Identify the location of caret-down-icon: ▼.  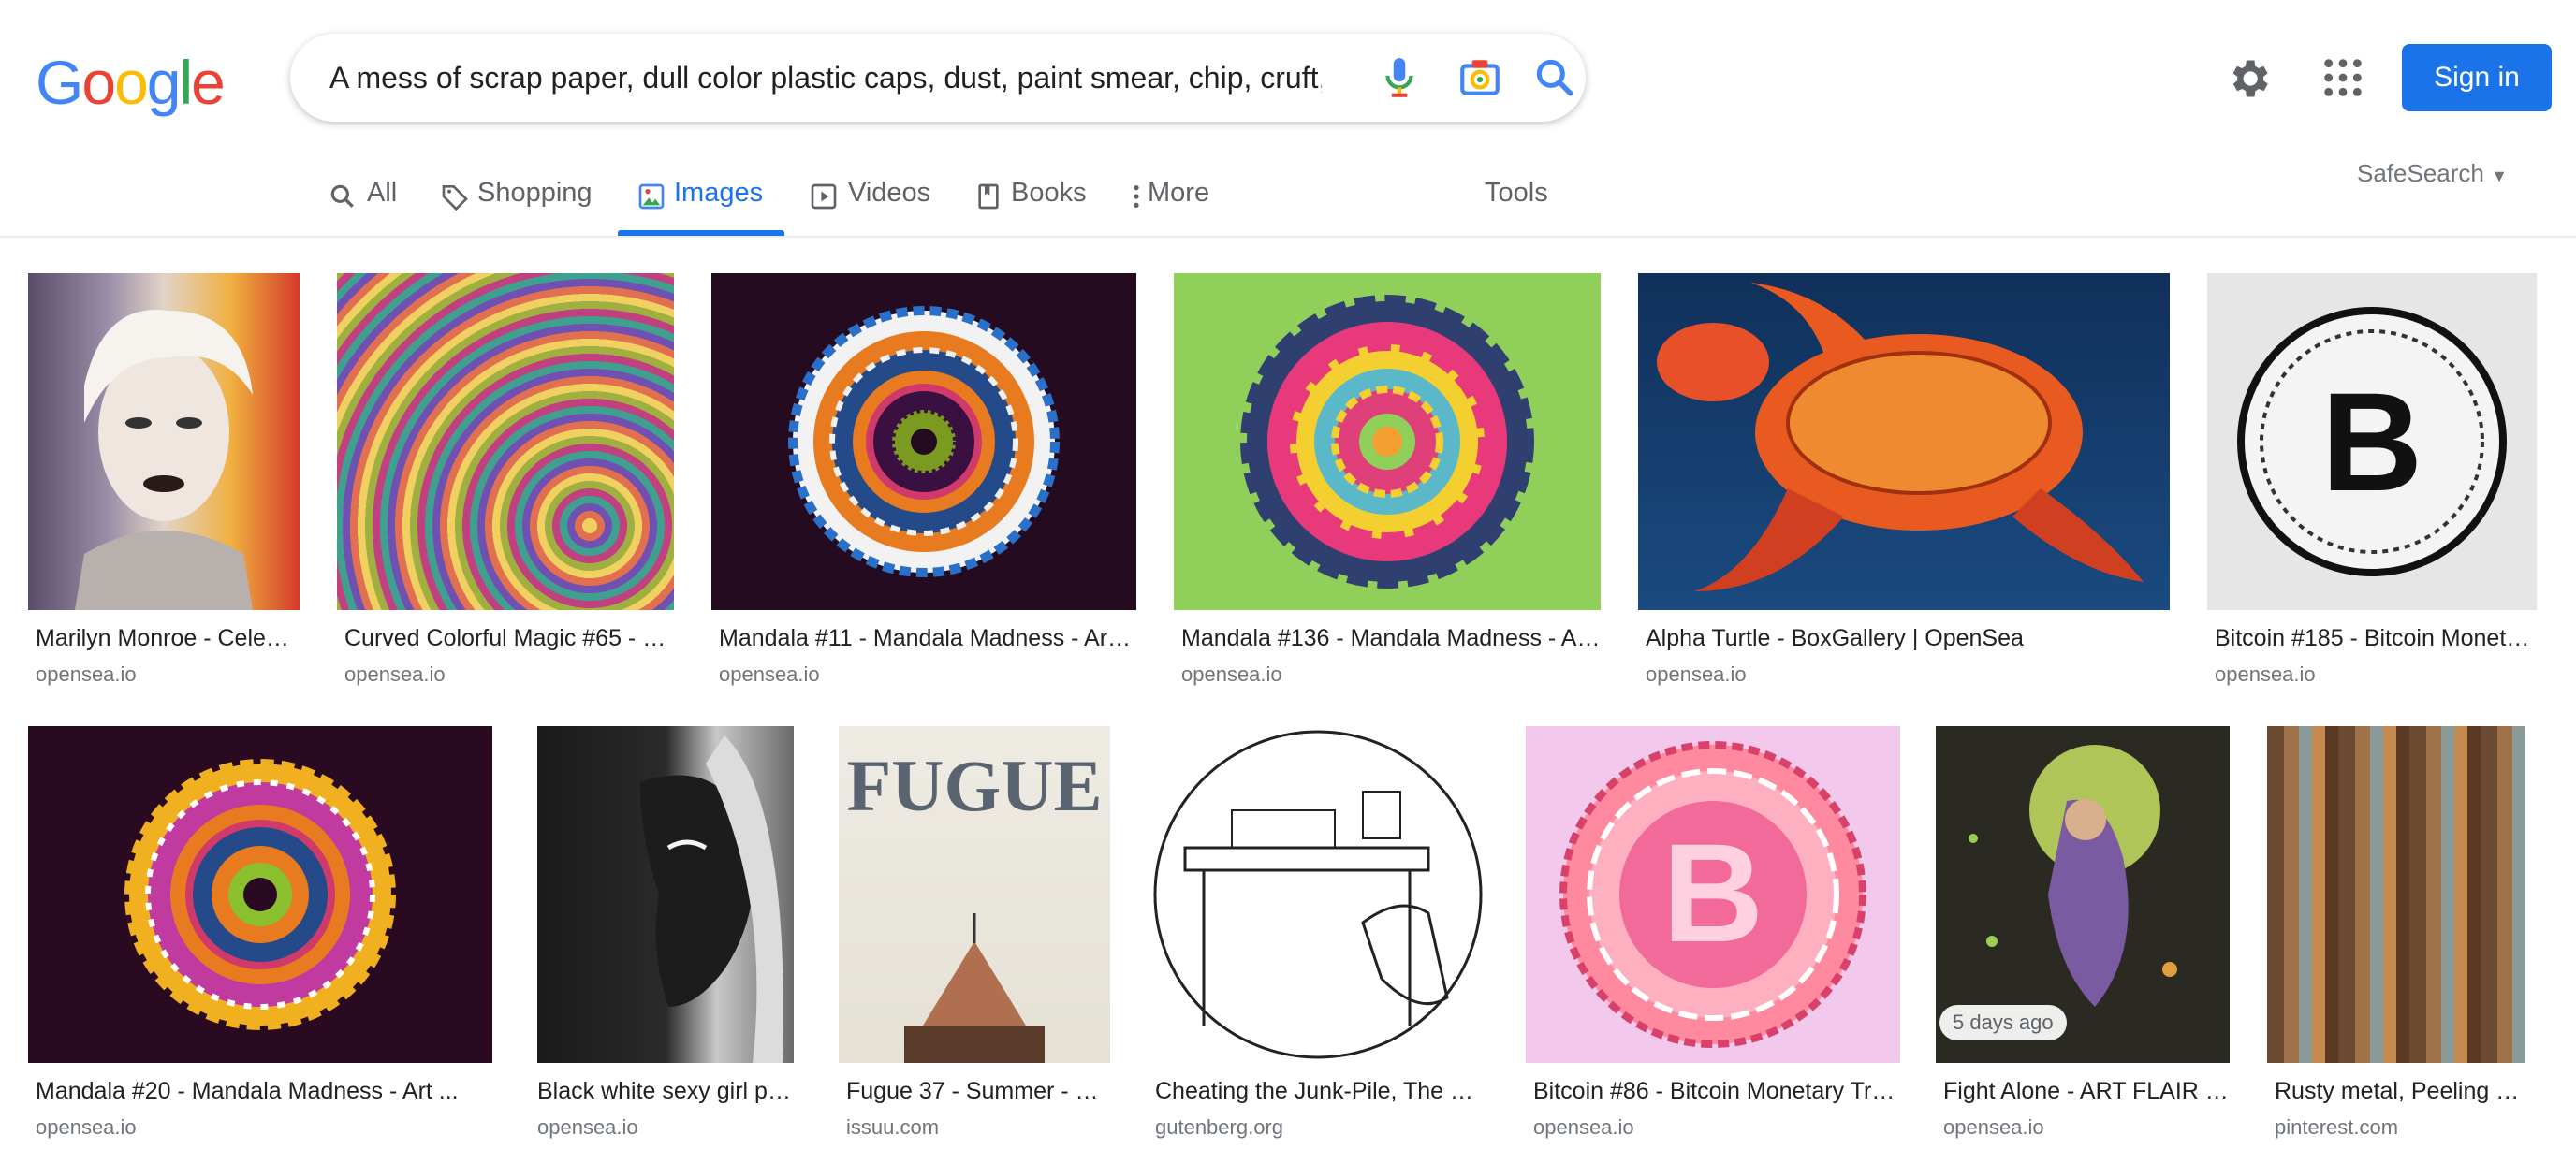
(2499, 176).